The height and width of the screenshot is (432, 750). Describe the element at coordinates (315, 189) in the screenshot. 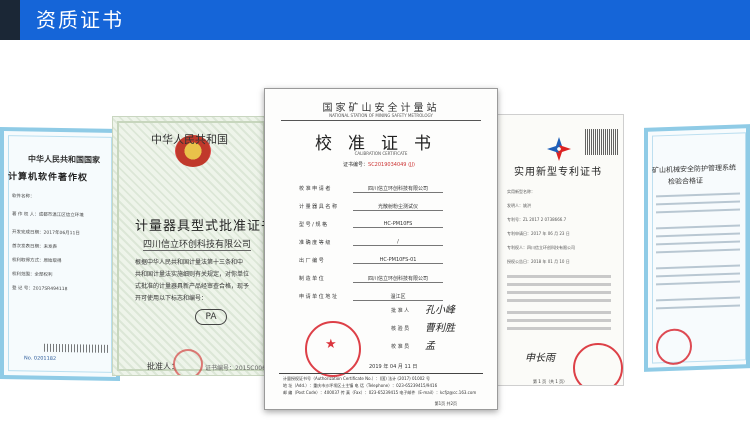

I see `field-label: 校 准 申 请 者` at that location.